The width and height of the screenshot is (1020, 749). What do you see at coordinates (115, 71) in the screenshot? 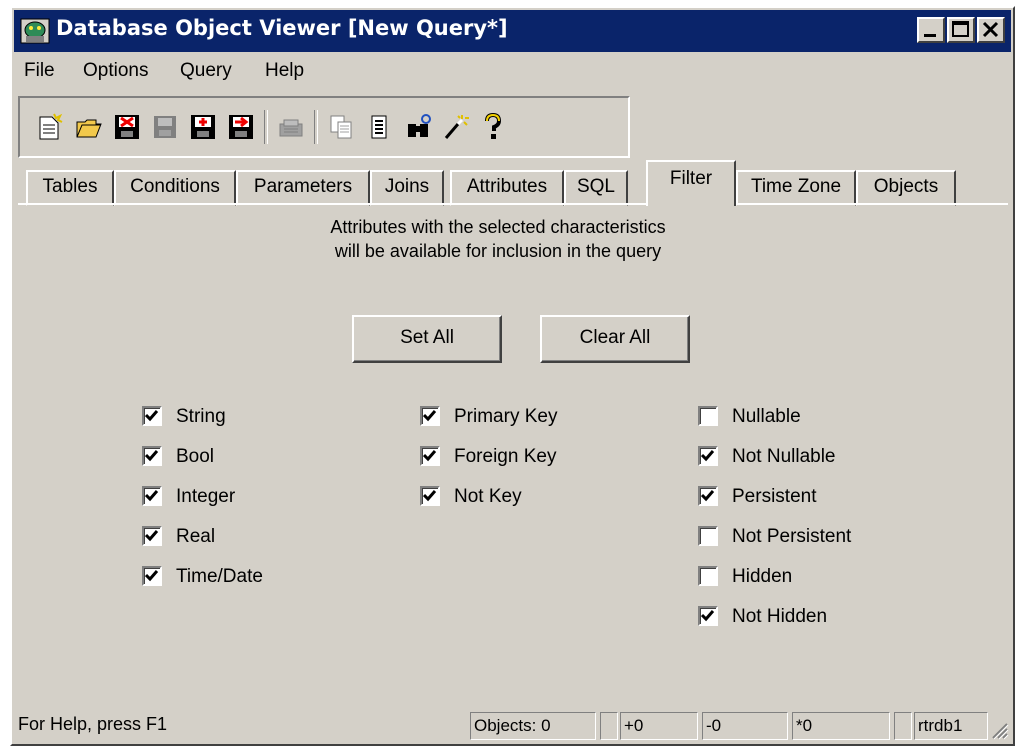
I see `menu-options: Options` at bounding box center [115, 71].